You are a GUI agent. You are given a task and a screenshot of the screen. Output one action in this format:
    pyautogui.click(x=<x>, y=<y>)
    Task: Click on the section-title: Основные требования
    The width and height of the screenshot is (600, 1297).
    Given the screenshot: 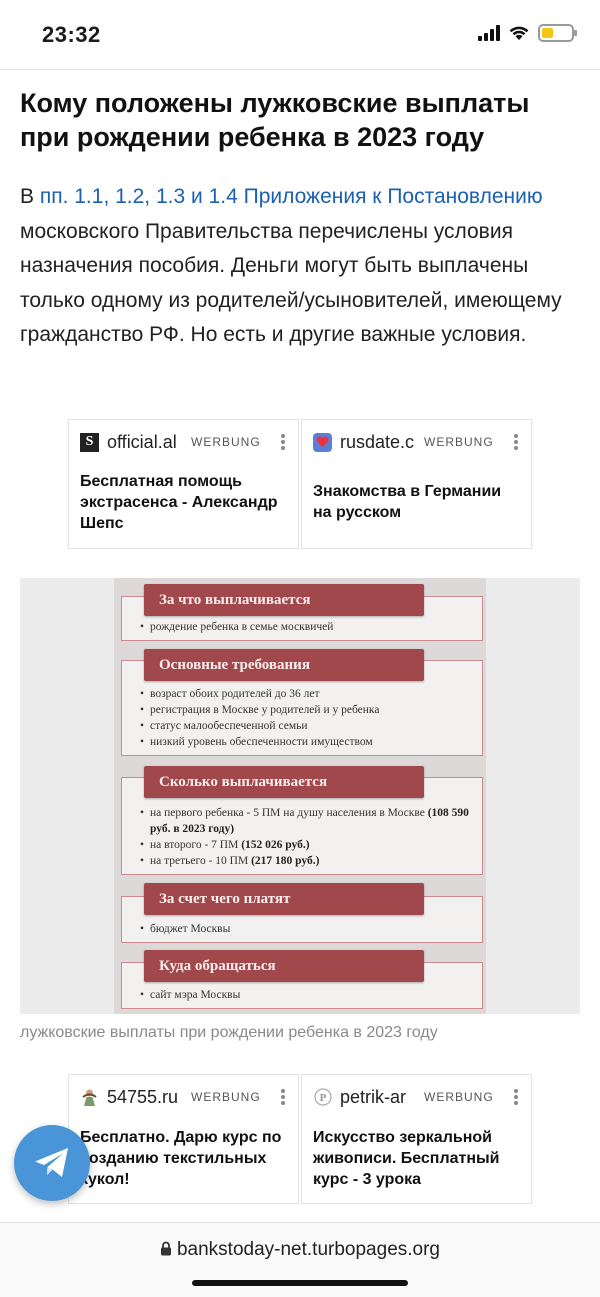 What is the action you would take?
    pyautogui.click(x=284, y=665)
    